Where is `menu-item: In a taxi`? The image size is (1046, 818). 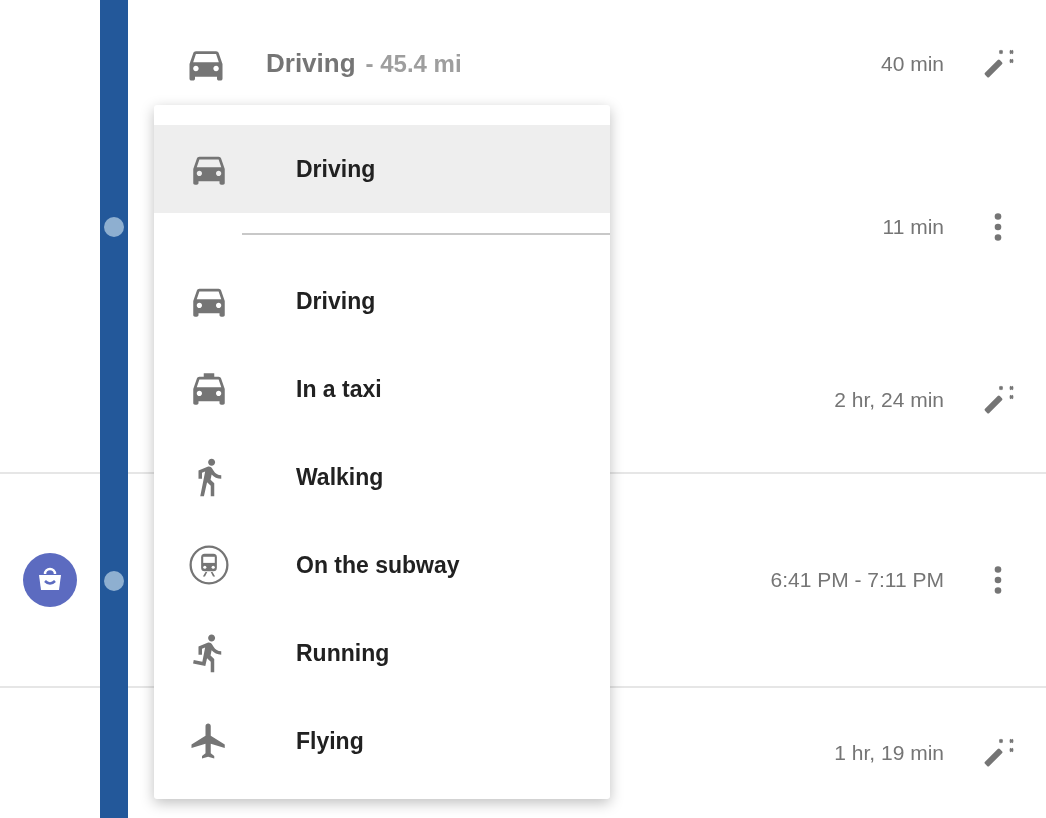 menu-item: In a taxi is located at coordinates (382, 389).